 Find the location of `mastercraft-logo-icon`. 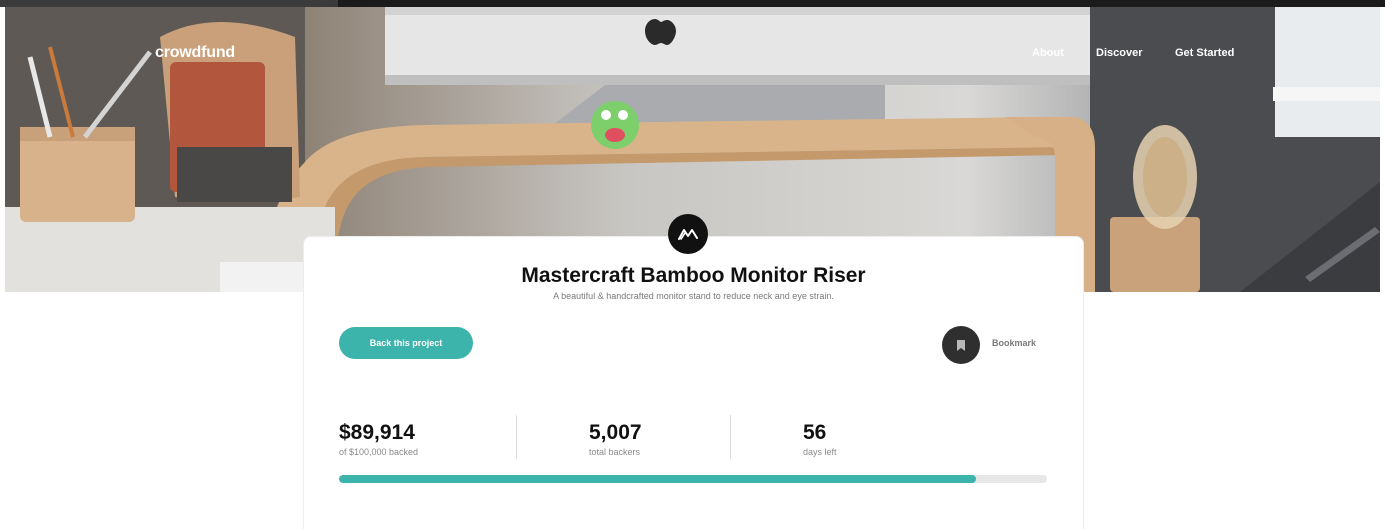

mastercraft-logo-icon is located at coordinates (688, 234).